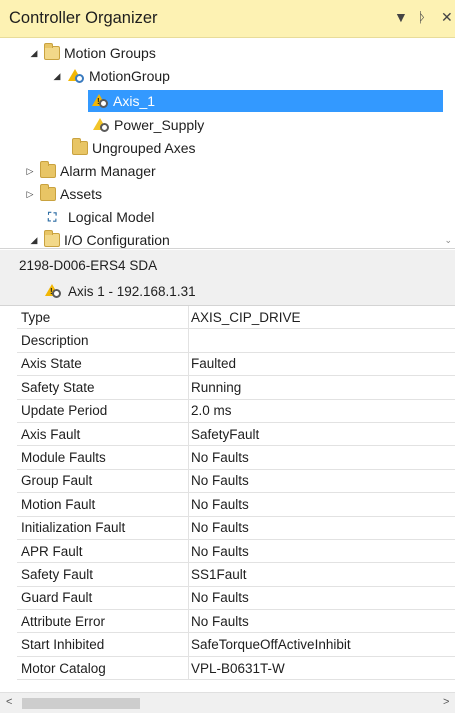  I want to click on property-row: Initialization Fault No Faults, so click(236, 528).